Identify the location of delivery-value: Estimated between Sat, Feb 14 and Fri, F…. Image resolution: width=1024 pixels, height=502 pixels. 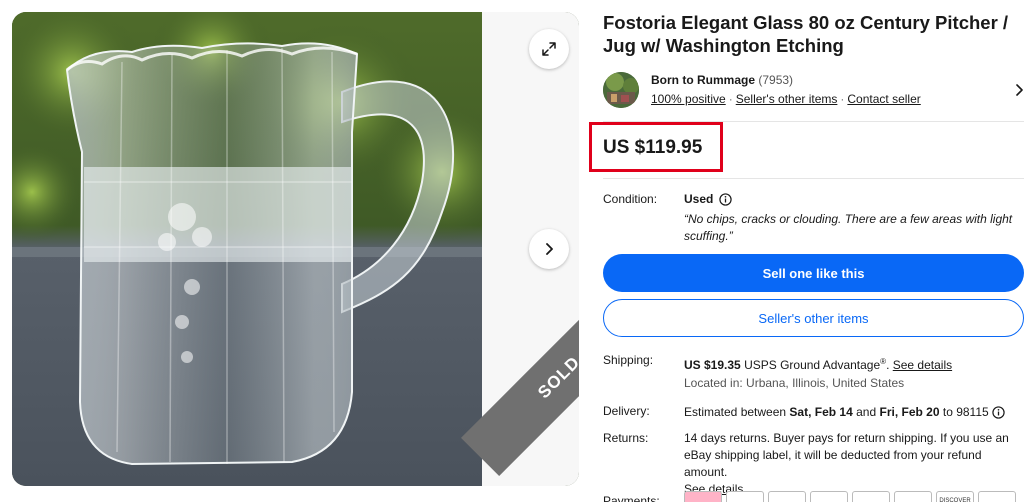
(854, 412).